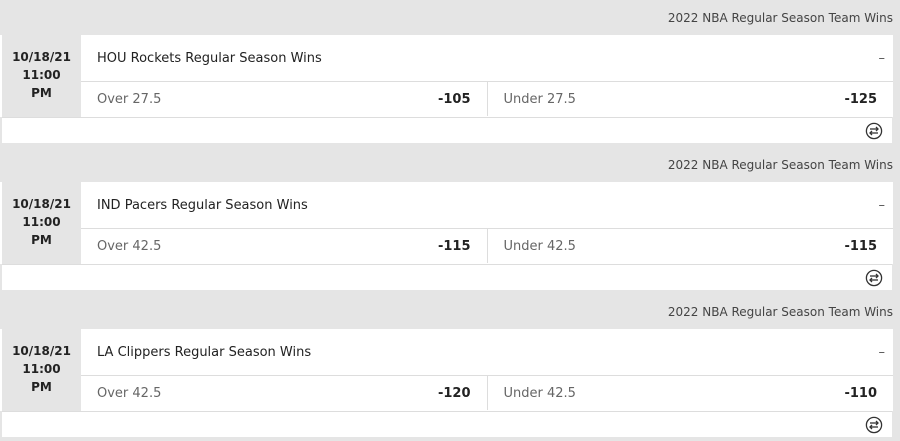 The width and height of the screenshot is (900, 441). Describe the element at coordinates (454, 99) in the screenshot. I see `over-price: -105` at that location.